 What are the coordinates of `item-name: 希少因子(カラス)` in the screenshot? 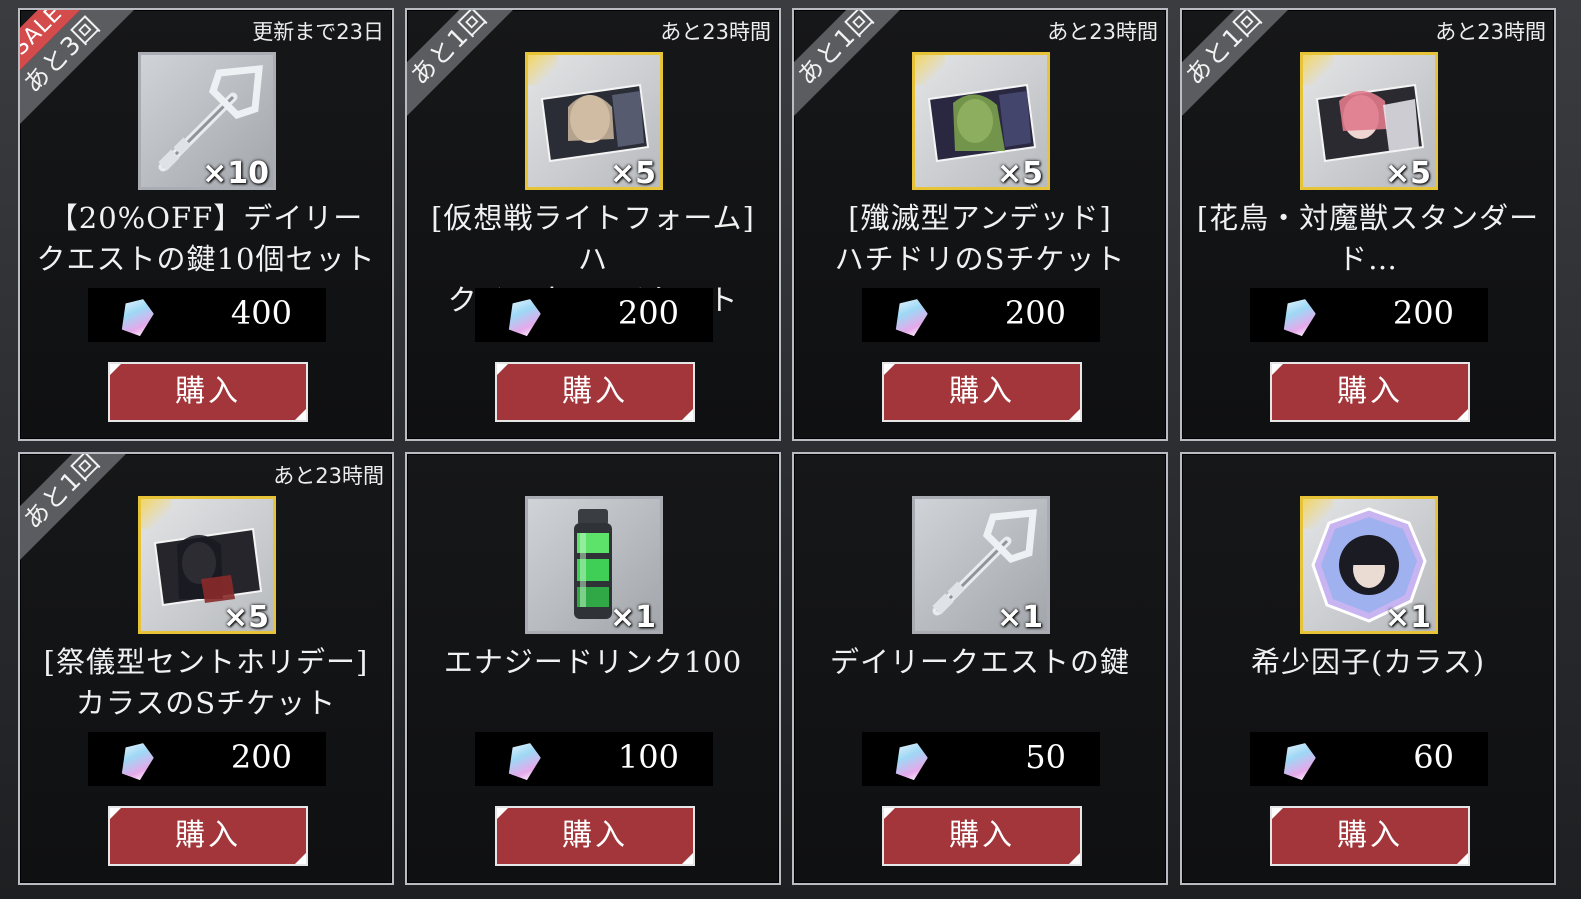 It's located at (1368, 662).